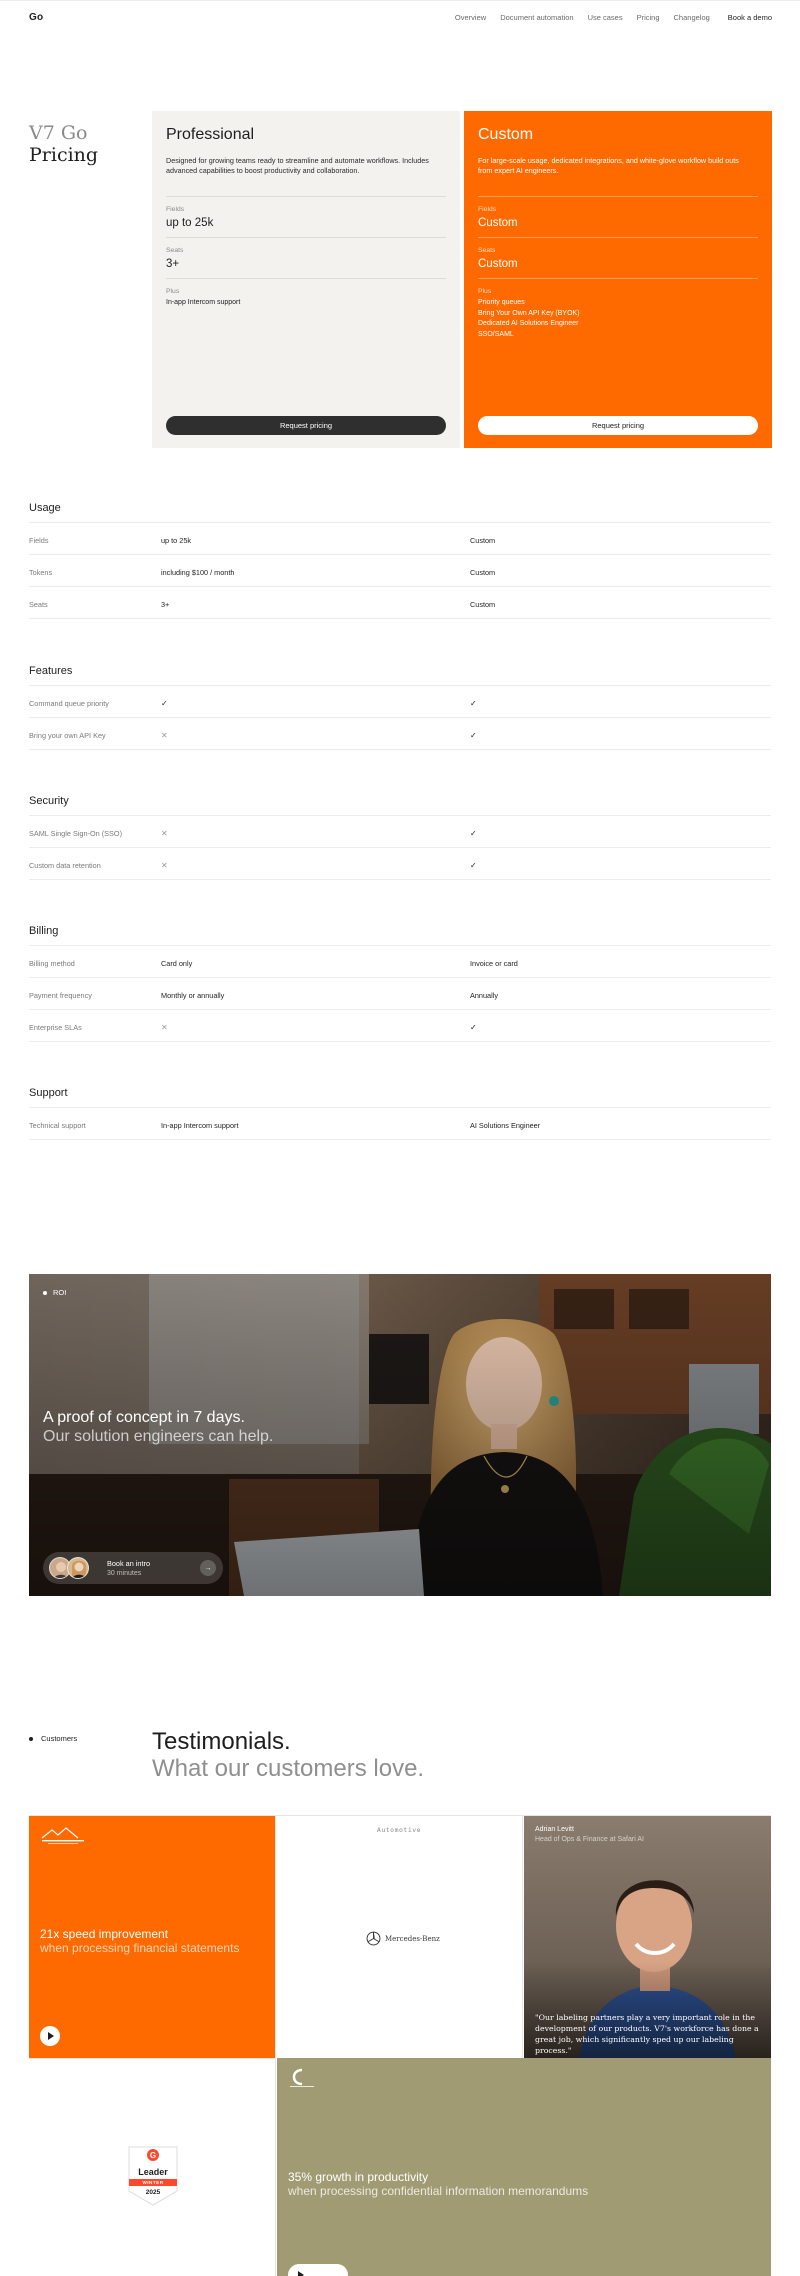  What do you see at coordinates (400, 1026) in the screenshot?
I see `table-row: Enterprise SLAs ✕ ✓` at bounding box center [400, 1026].